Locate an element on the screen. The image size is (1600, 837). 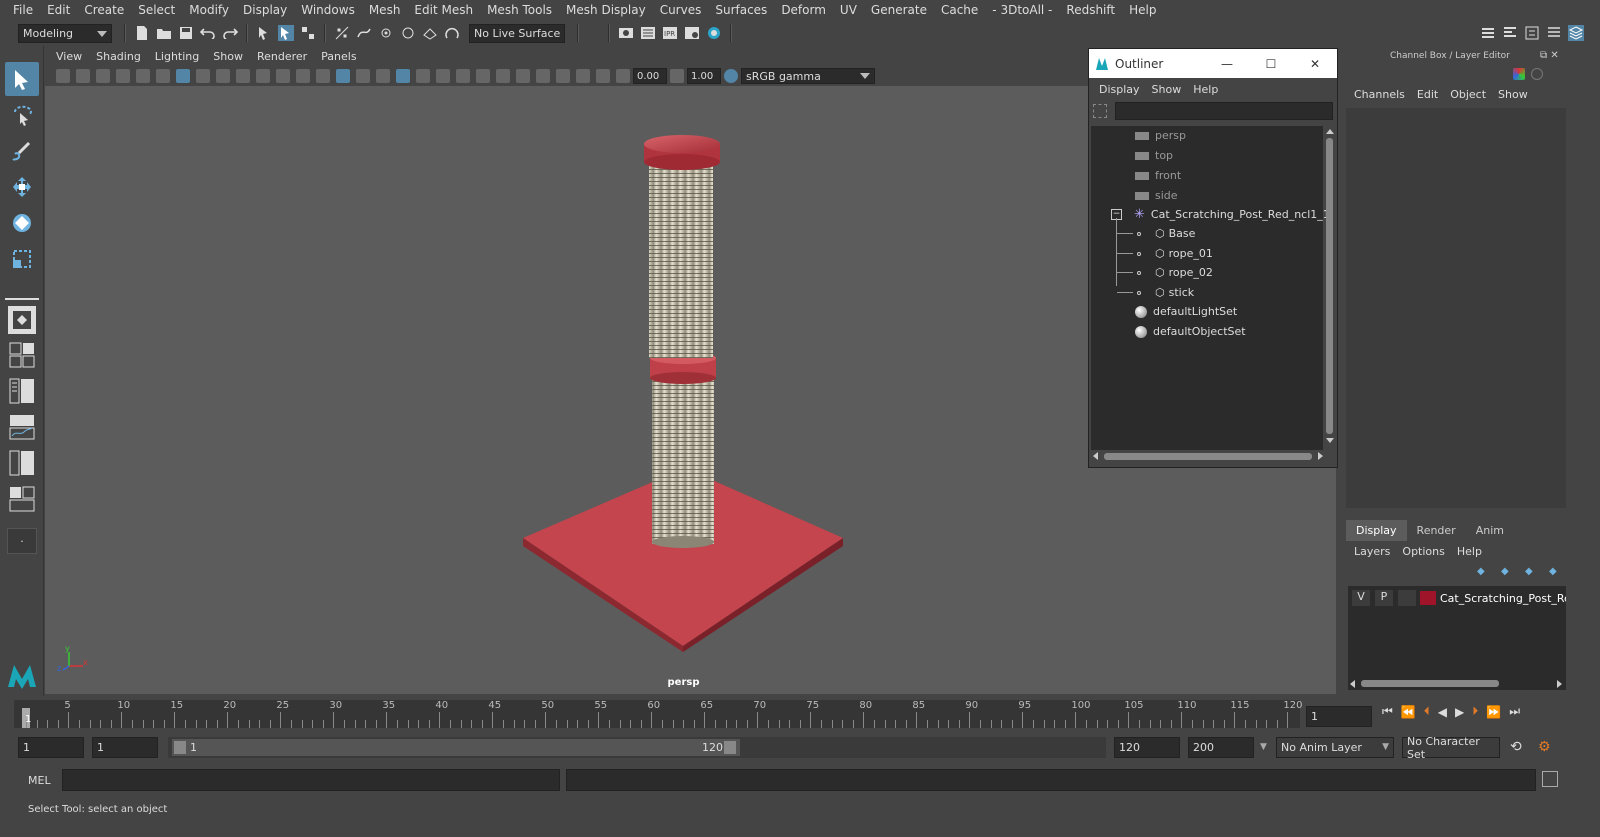
outliner-horizontal-scrollbar is located at coordinates (1208, 456).